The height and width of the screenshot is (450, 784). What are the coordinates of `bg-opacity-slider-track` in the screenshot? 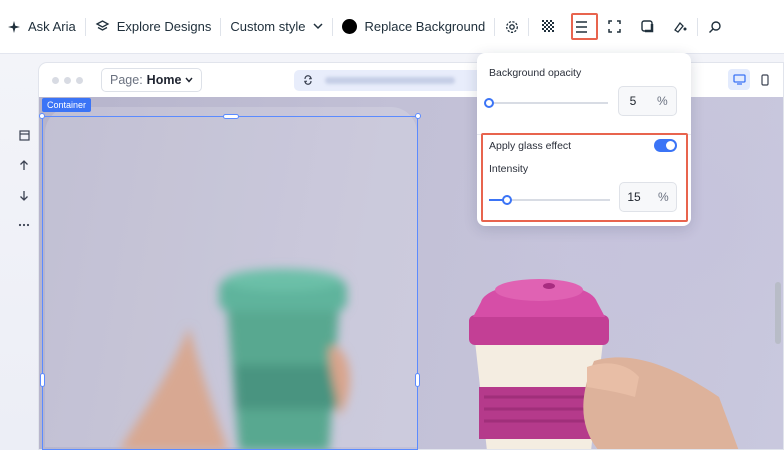 It's located at (548, 103).